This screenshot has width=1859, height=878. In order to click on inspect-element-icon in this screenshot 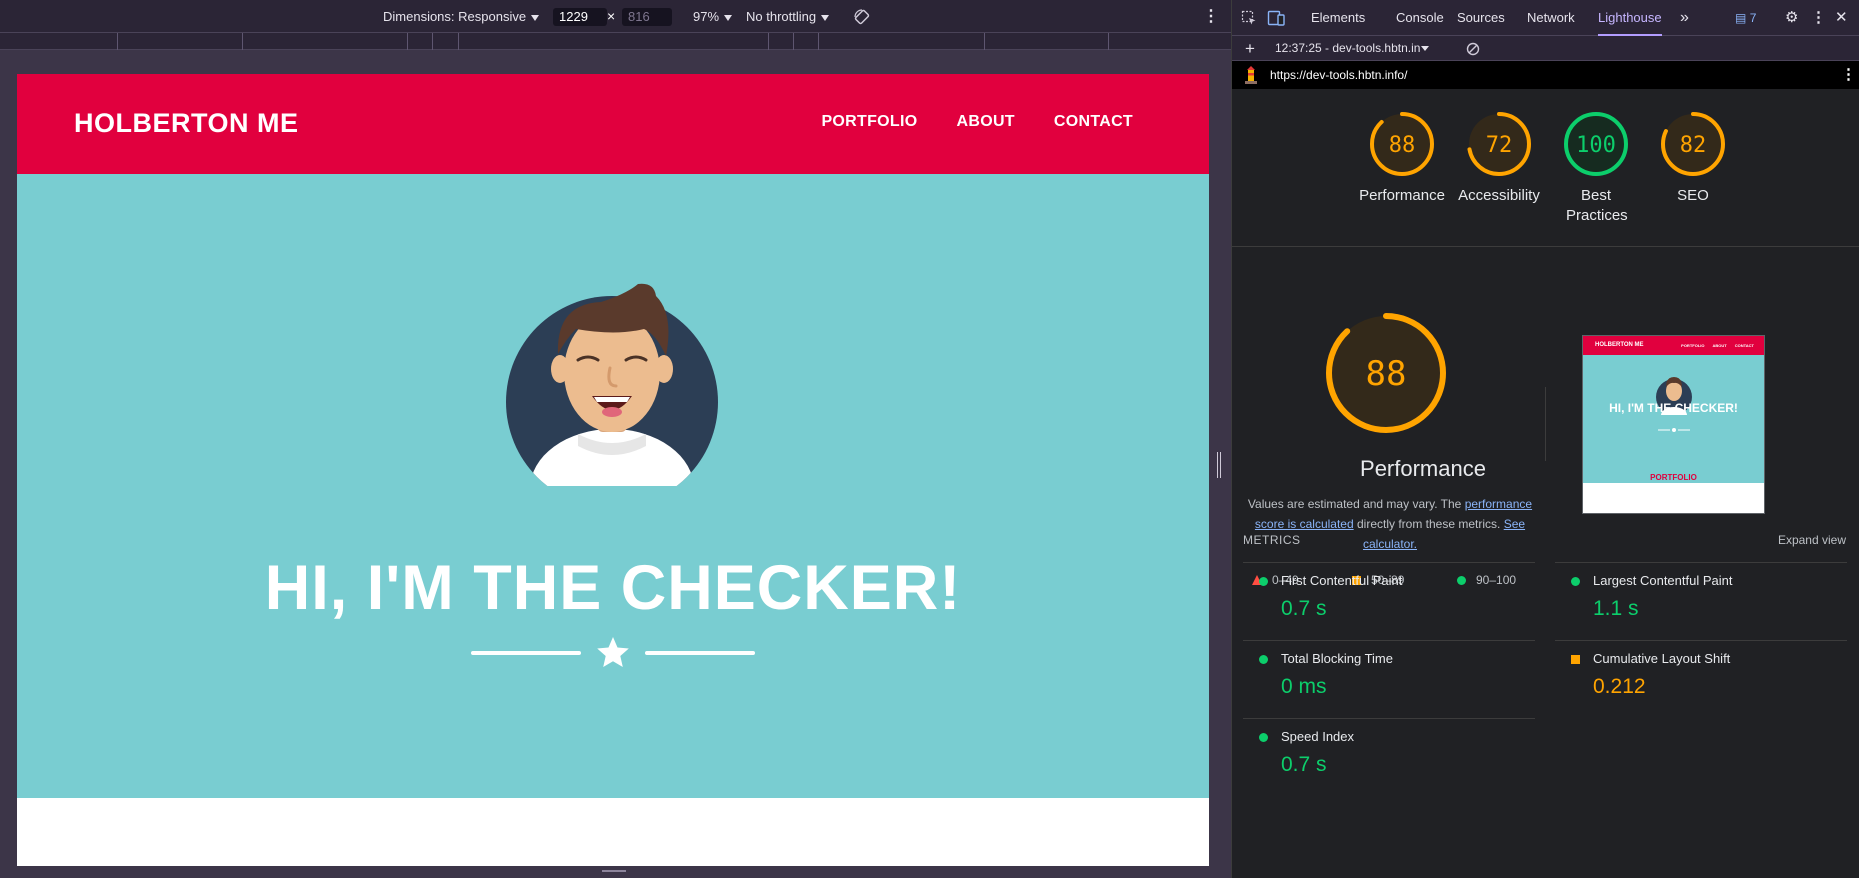, I will do `click(1249, 18)`.